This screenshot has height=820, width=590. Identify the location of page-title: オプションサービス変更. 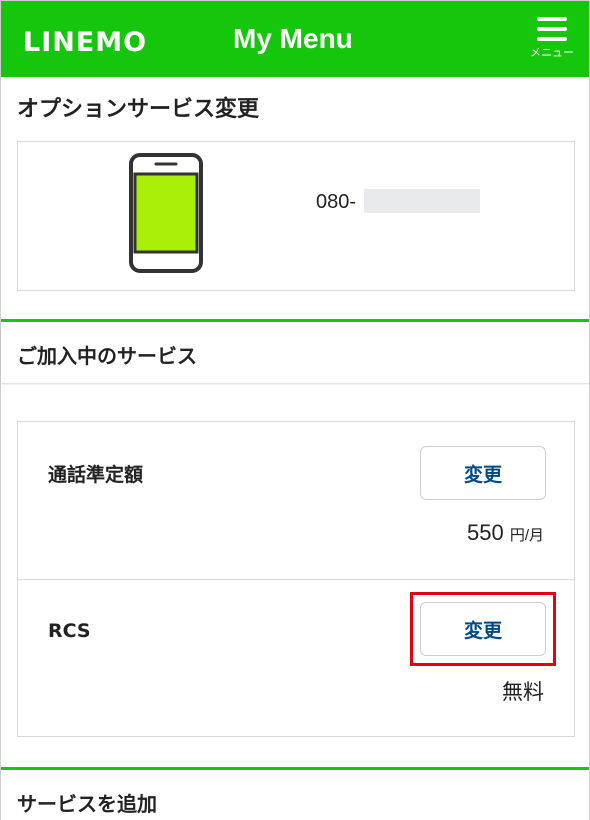
(138, 109).